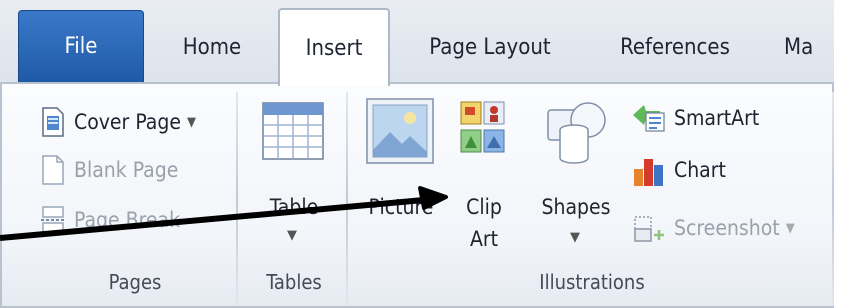  Describe the element at coordinates (592, 282) in the screenshot. I see `group-label-illustrations: Illustrations` at that location.